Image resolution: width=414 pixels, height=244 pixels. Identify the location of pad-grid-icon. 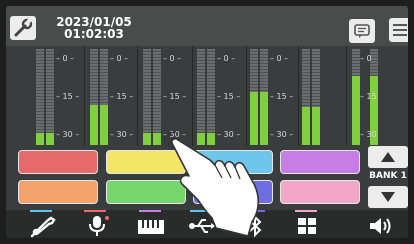
(307, 226).